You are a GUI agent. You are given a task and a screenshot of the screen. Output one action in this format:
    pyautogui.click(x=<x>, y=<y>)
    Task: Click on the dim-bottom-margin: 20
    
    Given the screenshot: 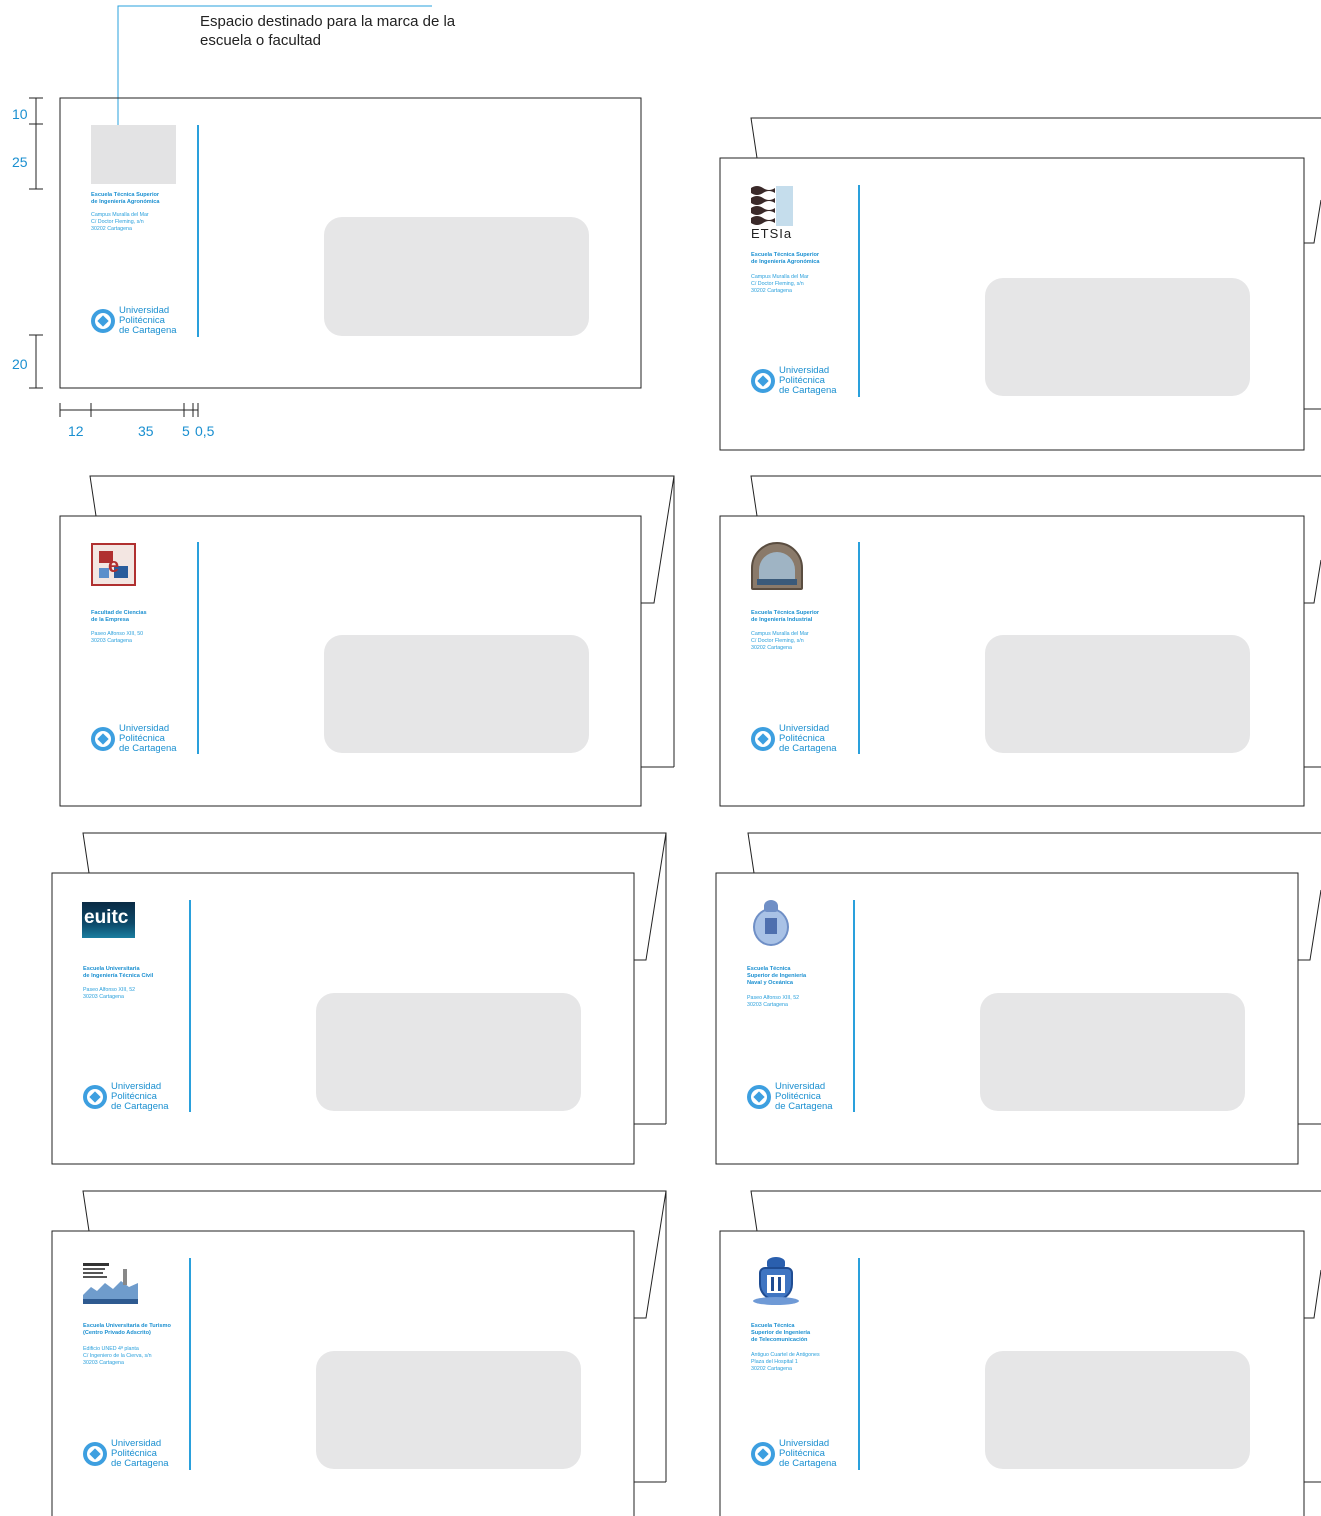 What is the action you would take?
    pyautogui.click(x=20, y=364)
    